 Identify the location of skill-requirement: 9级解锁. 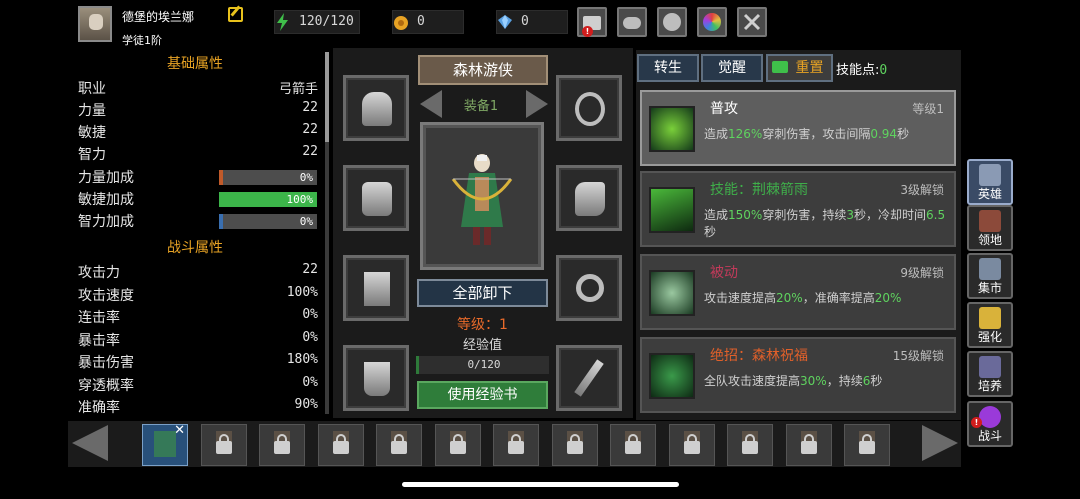
(922, 273).